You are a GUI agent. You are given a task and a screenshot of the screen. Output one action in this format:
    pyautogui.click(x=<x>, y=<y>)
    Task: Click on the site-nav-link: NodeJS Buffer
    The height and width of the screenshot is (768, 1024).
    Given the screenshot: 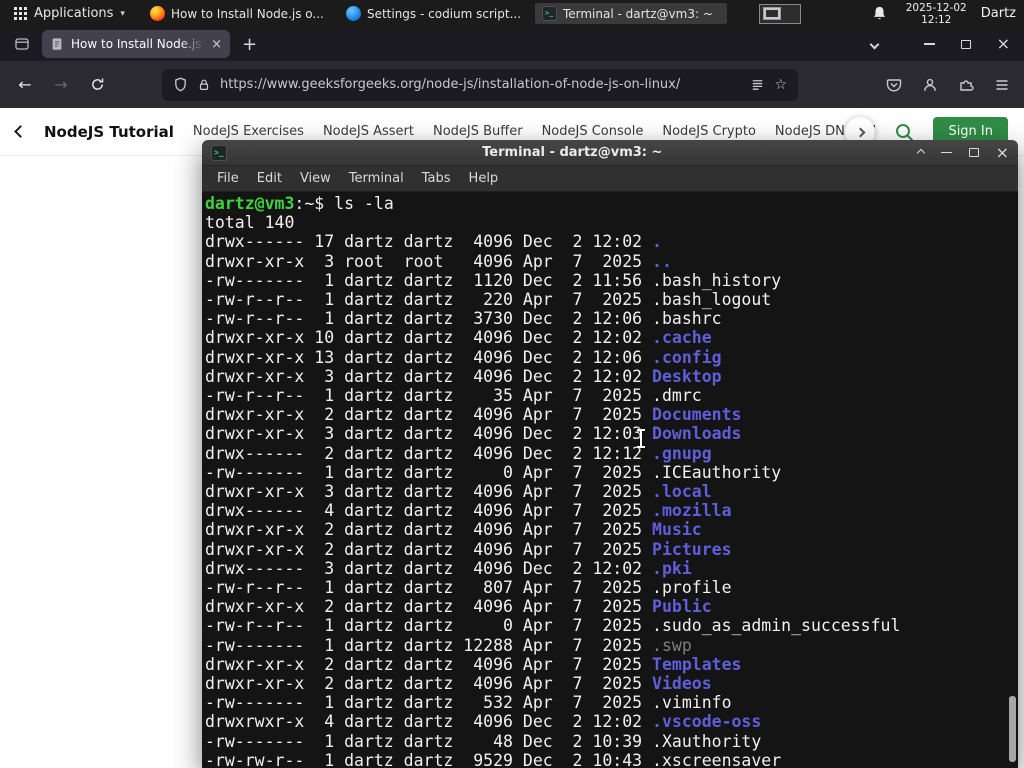 What is the action you would take?
    pyautogui.click(x=478, y=131)
    